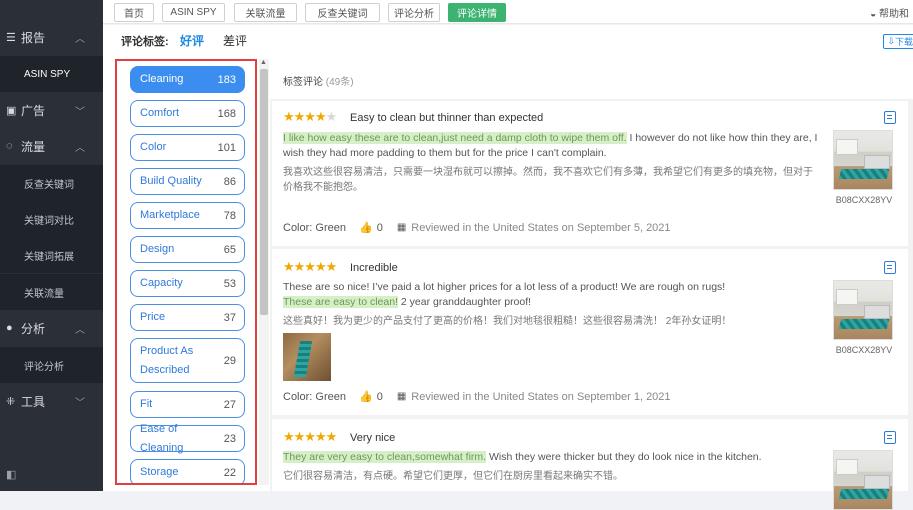 The height and width of the screenshot is (510, 913). What do you see at coordinates (891, 41) in the screenshot?
I see `download-icon: ⇩` at bounding box center [891, 41].